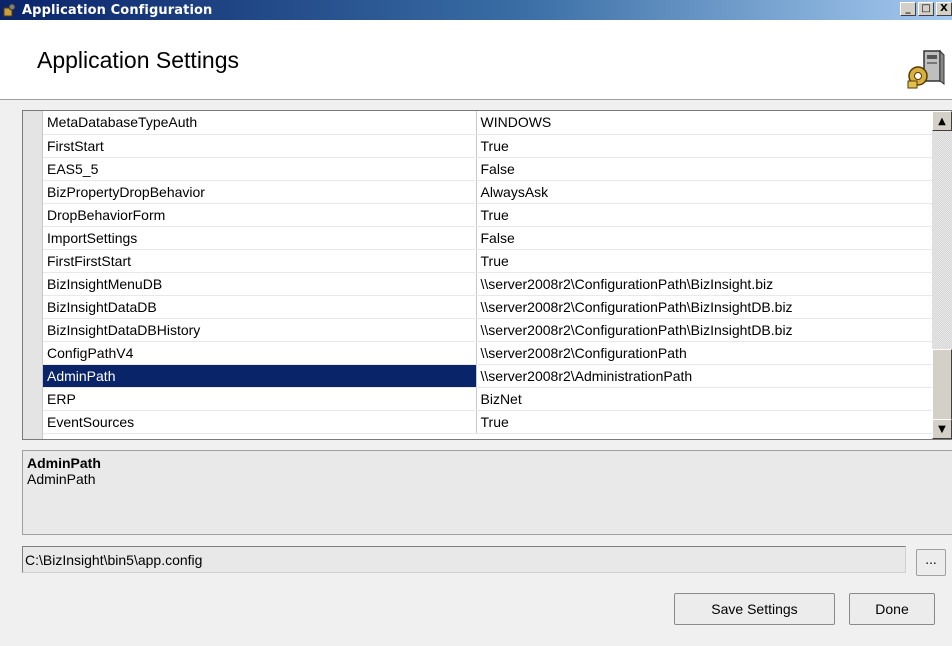  Describe the element at coordinates (476, 10) in the screenshot. I see `title-bar: Application Configuration _ □ X` at that location.